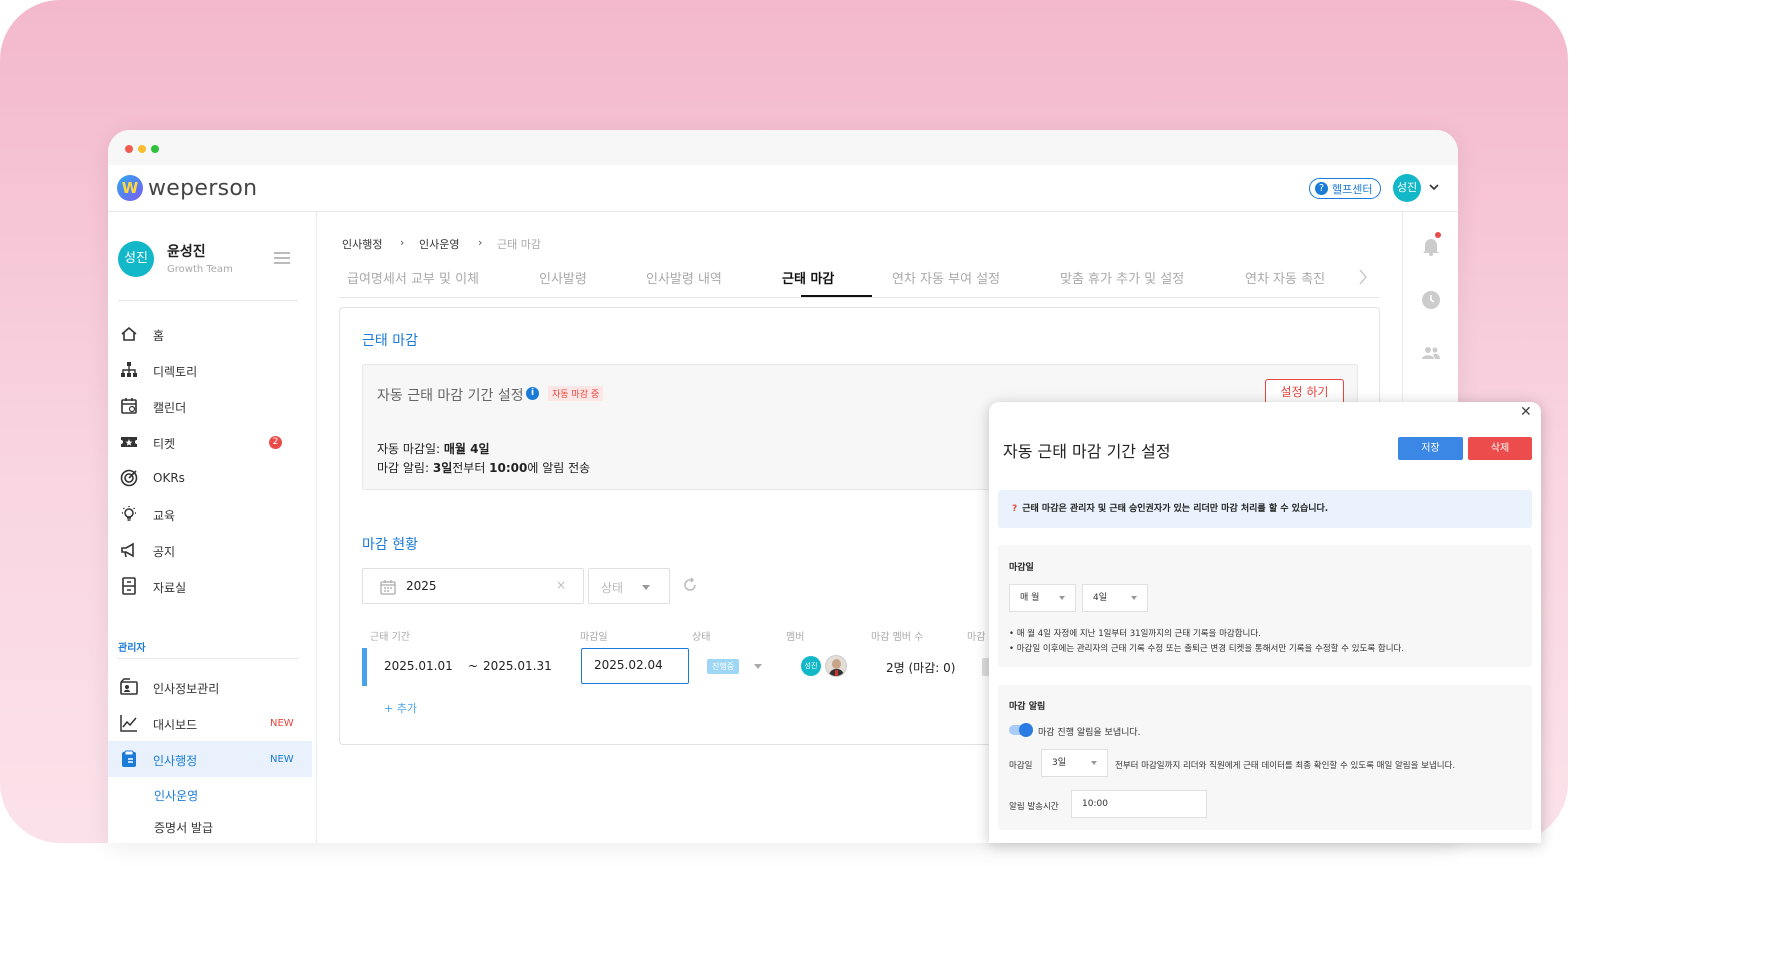  I want to click on close-window-dot, so click(129, 149).